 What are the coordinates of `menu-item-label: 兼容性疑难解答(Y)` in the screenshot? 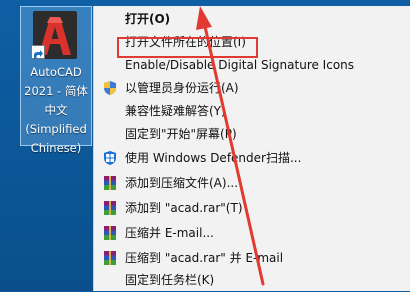 It's located at (175, 111).